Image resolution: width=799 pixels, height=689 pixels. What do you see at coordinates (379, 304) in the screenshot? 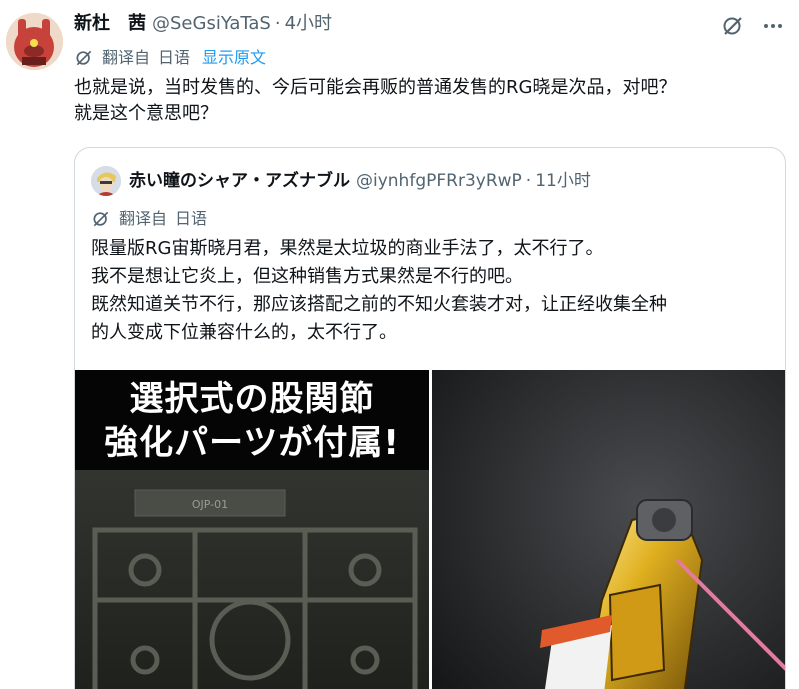
I see `quoted-text-line: 既然知道关节不行，那应该搭配之前的不知火套装才对，让正经收集全种` at bounding box center [379, 304].